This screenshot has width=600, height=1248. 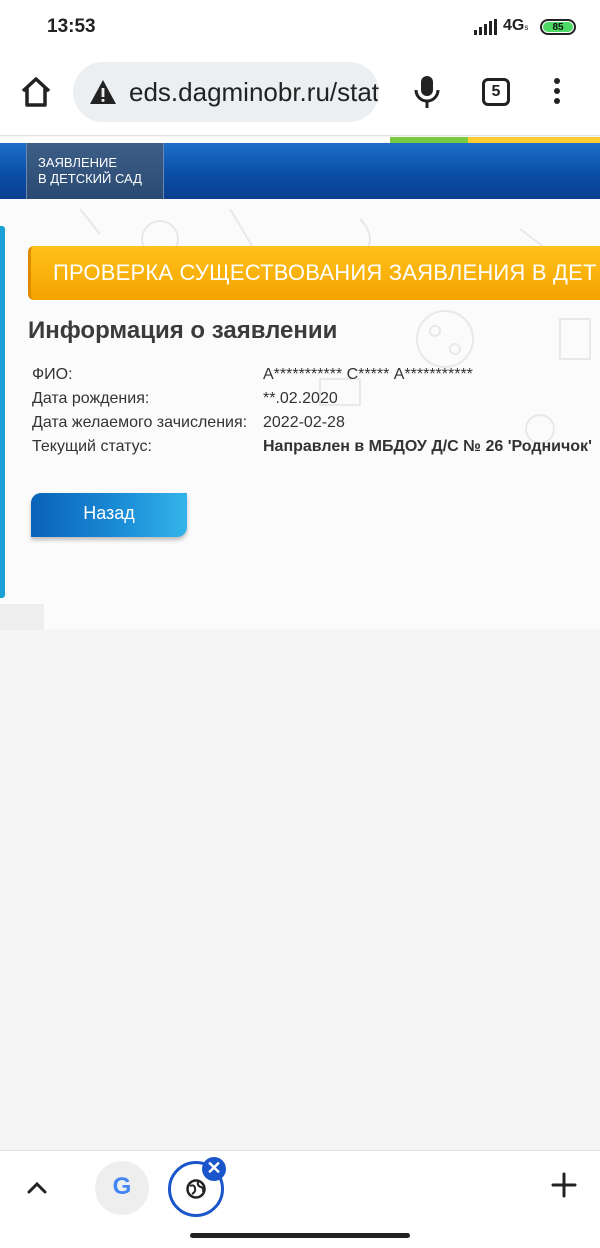 I want to click on left-accent-bar, so click(x=2, y=412).